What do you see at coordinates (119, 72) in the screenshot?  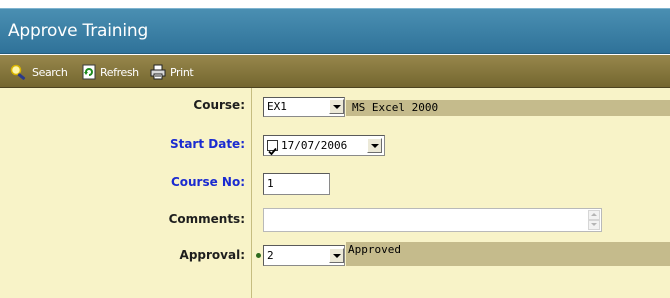 I see `refresh-label: Refresh` at bounding box center [119, 72].